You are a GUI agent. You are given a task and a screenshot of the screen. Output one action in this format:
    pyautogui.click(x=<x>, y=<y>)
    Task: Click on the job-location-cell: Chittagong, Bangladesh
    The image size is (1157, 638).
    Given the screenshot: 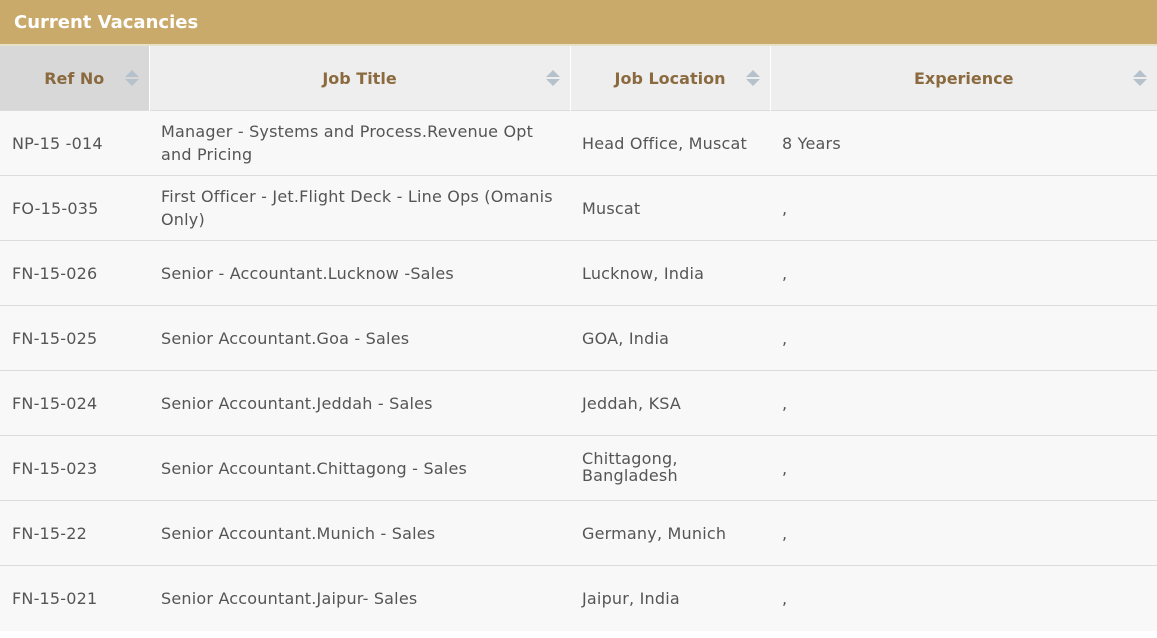 What is the action you would take?
    pyautogui.click(x=670, y=468)
    